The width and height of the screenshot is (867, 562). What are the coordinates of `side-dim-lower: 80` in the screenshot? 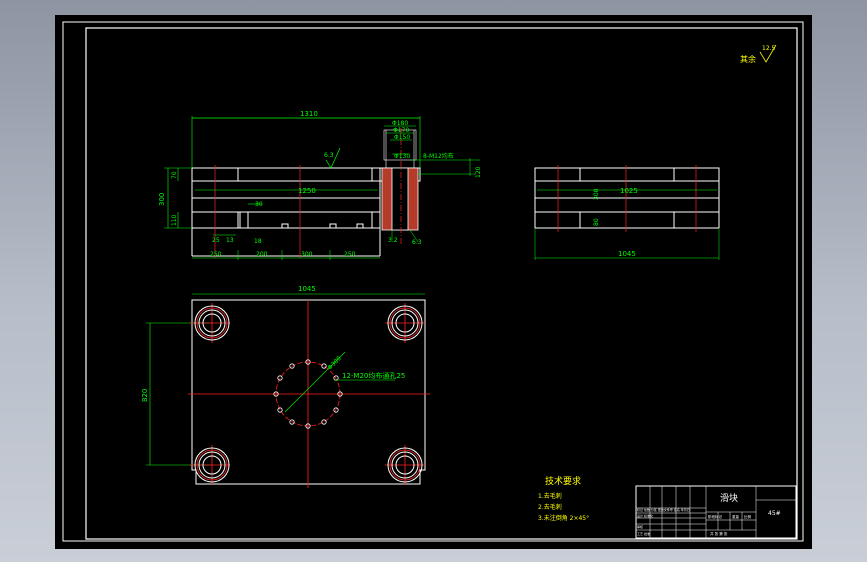 It's located at (596, 222).